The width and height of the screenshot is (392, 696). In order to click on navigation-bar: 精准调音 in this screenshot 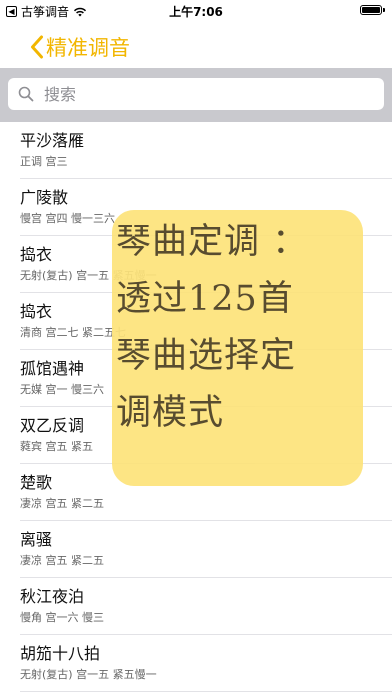, I will do `click(196, 44)`.